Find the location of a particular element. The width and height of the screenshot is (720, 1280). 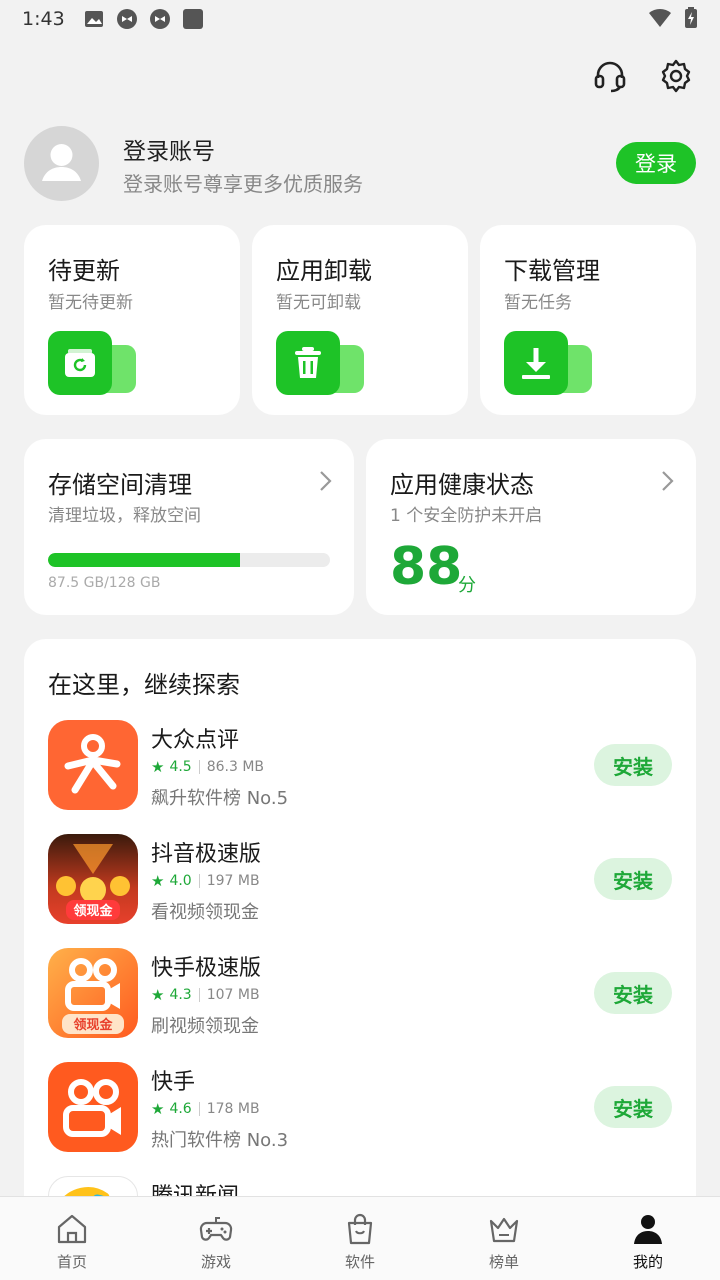

storage-progress-fill is located at coordinates (144, 560).